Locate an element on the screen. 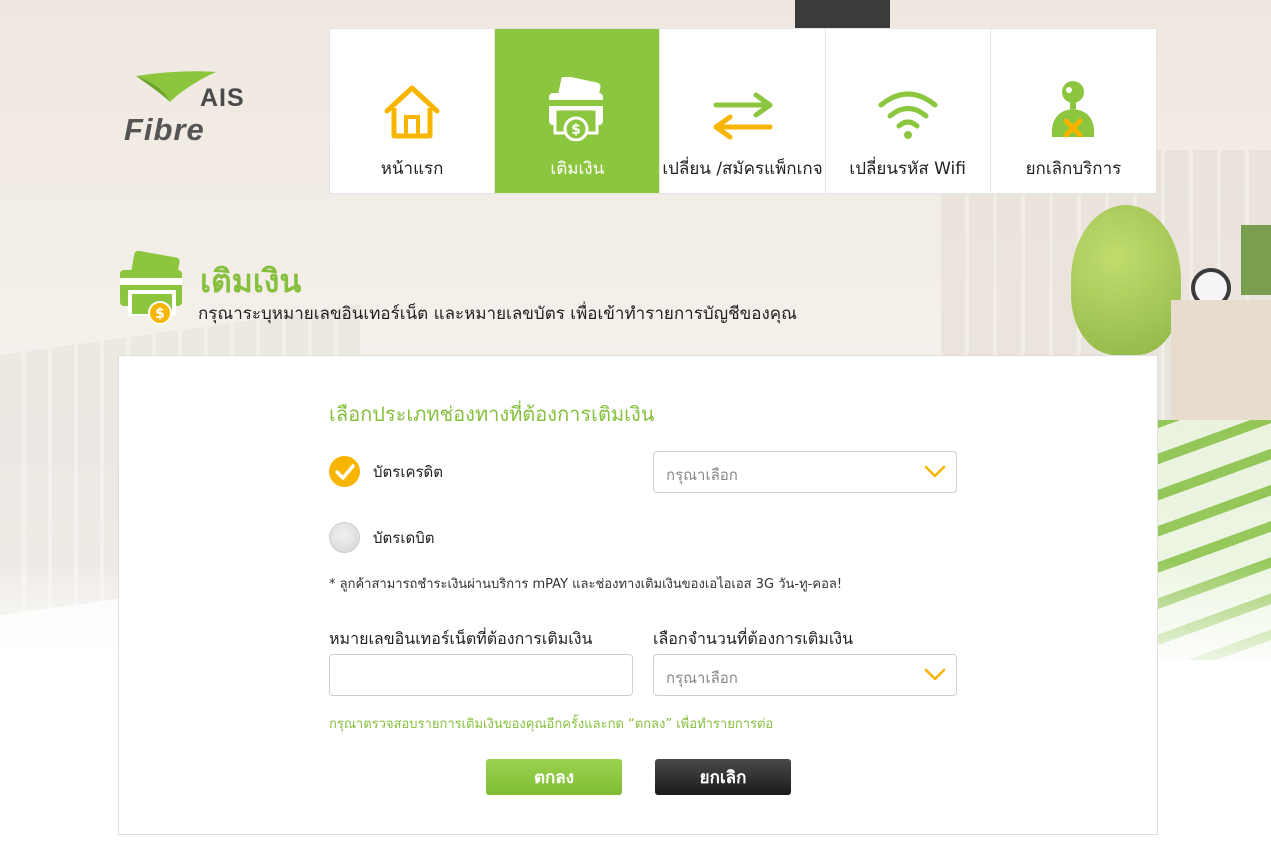 This screenshot has width=1271, height=861. cancel-service-icon is located at coordinates (1073, 109).